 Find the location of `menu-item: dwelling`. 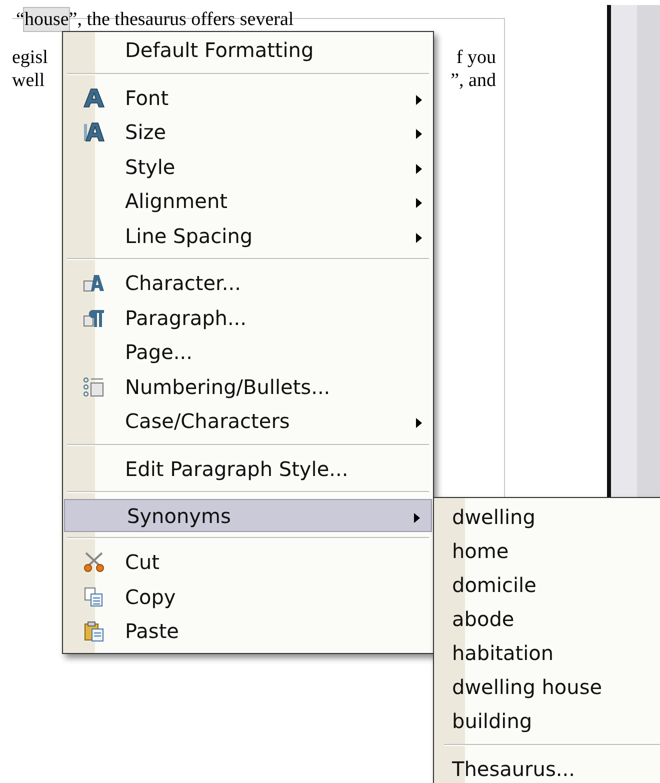

menu-item: dwelling is located at coordinates (547, 517).